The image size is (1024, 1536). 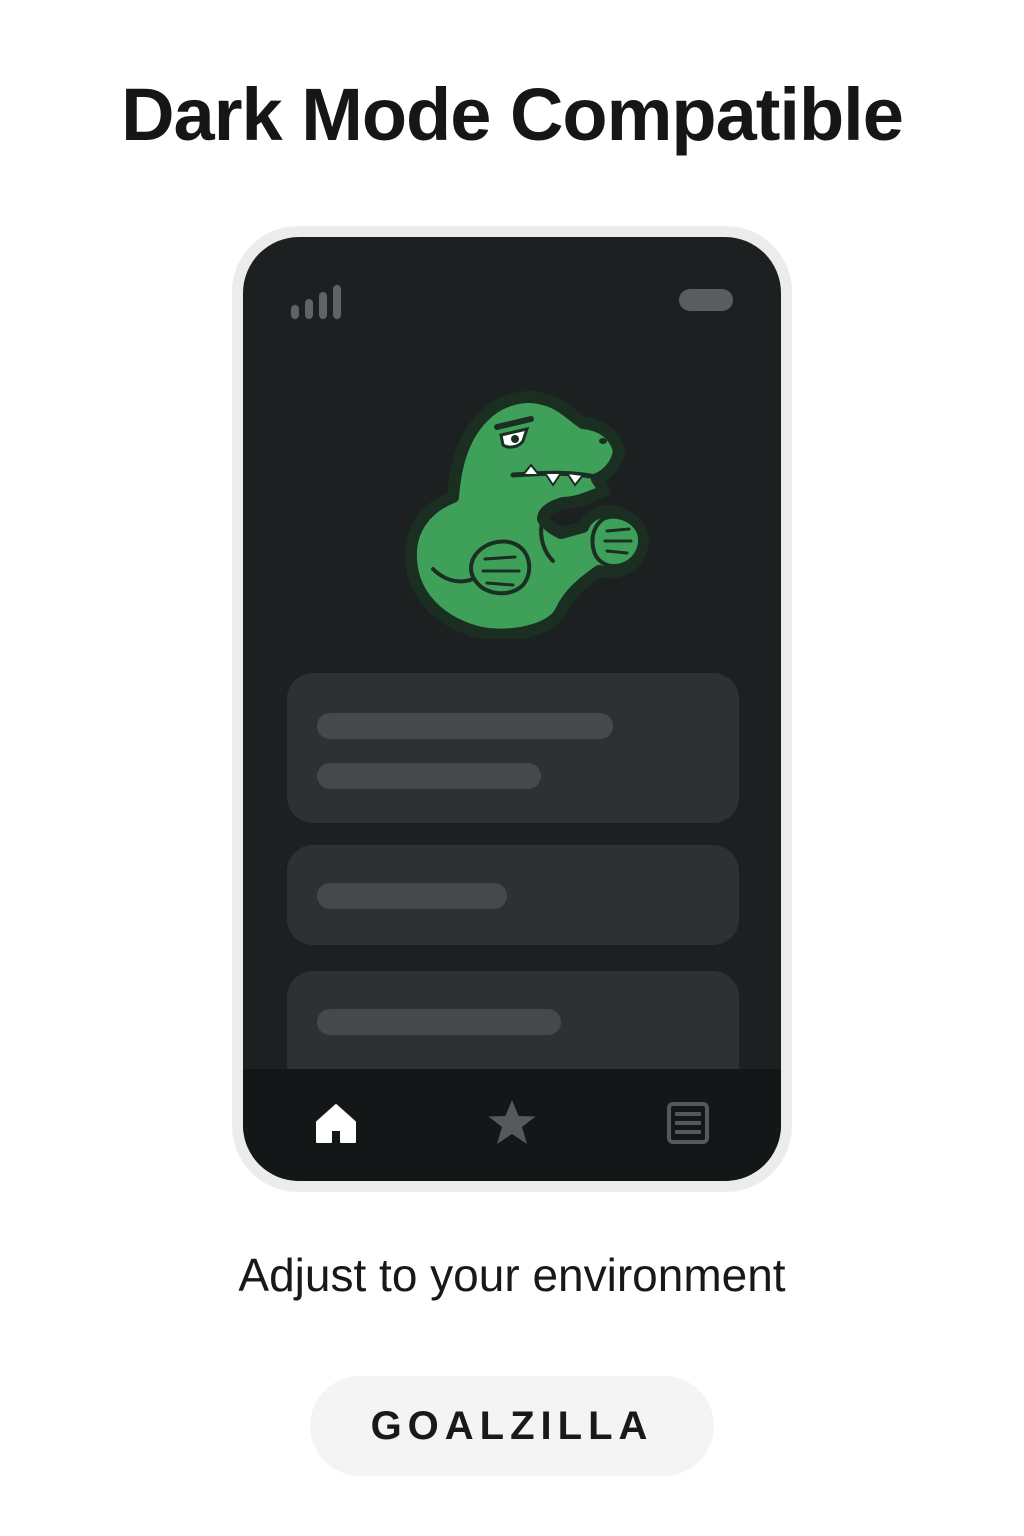 I want to click on nav-list-button, so click(x=688, y=1123).